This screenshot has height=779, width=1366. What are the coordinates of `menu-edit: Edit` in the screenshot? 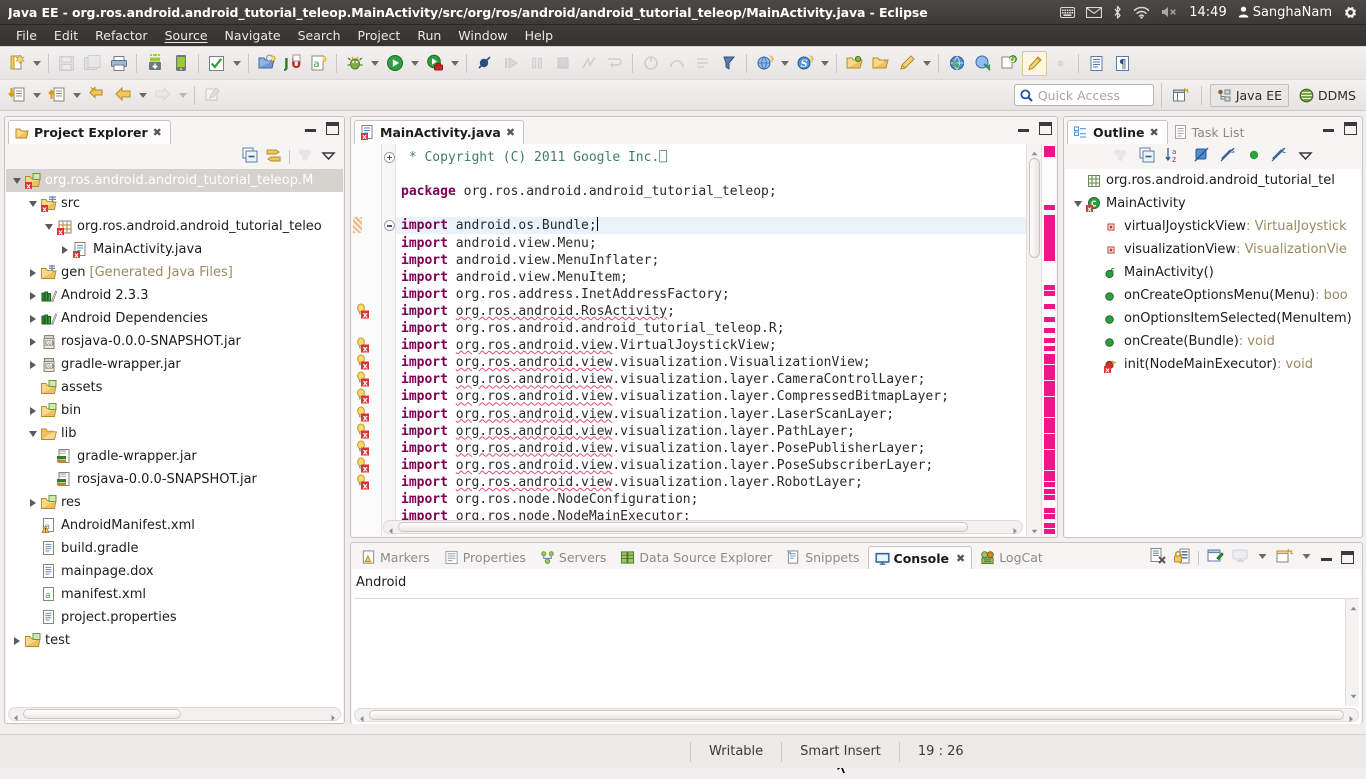 It's located at (66, 35).